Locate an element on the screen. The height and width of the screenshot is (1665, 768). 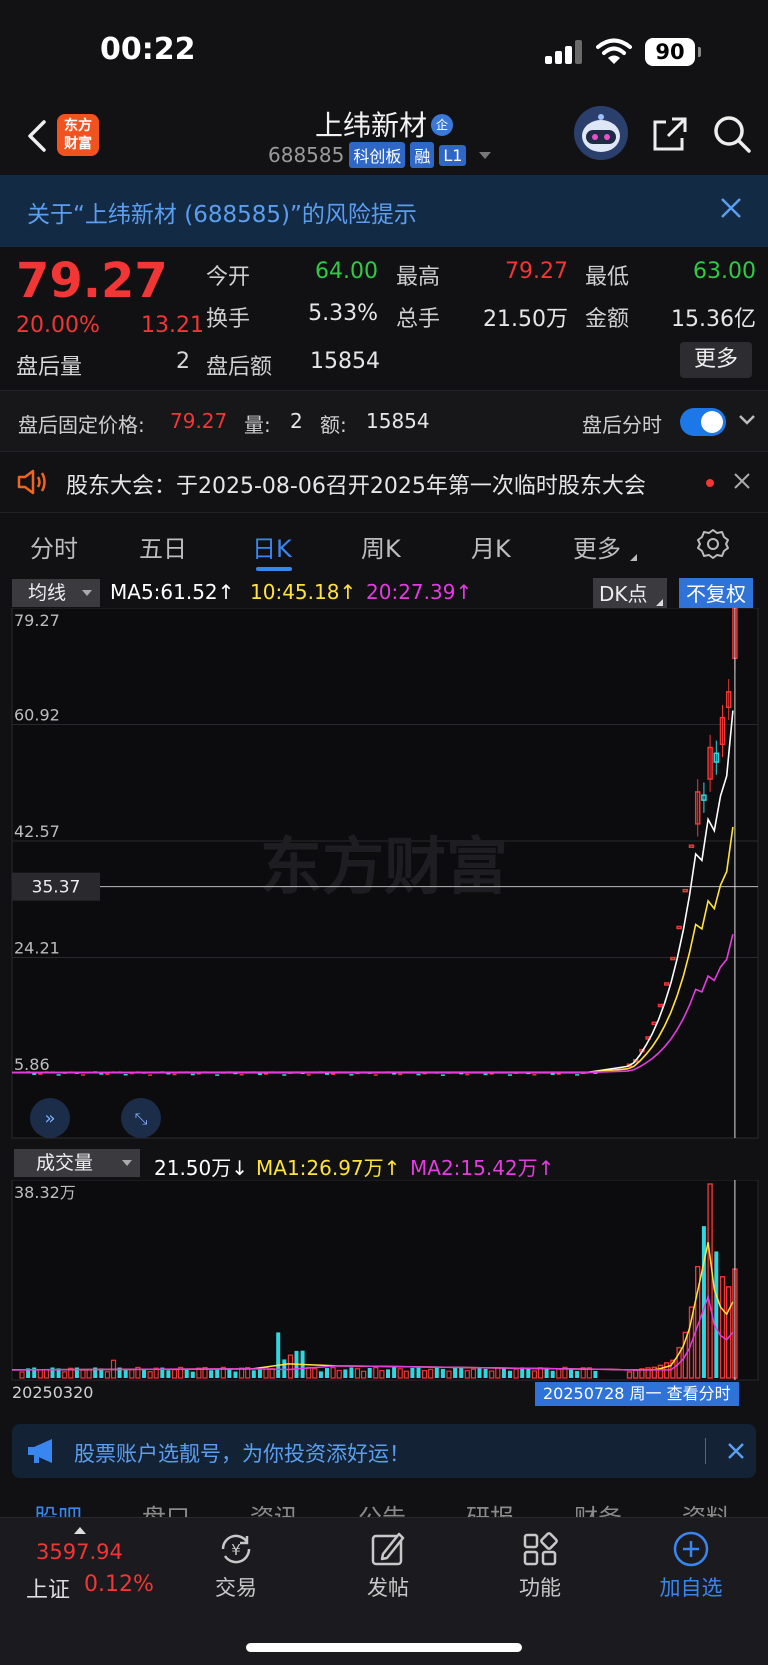
ma10-value: 10:45.18↑ is located at coordinates (303, 592).